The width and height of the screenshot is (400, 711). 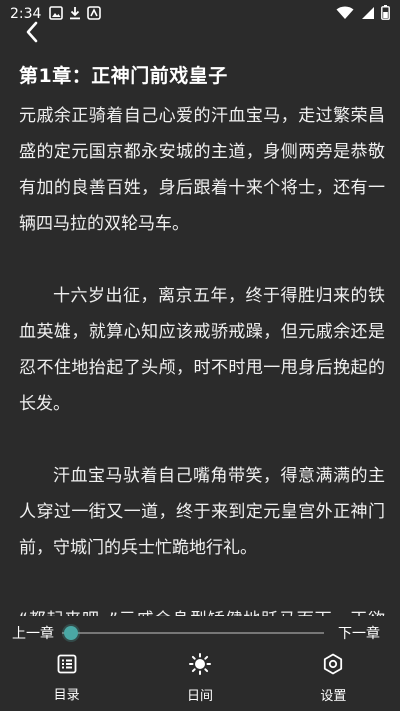 What do you see at coordinates (200, 34) in the screenshot?
I see `reader-top-bar` at bounding box center [200, 34].